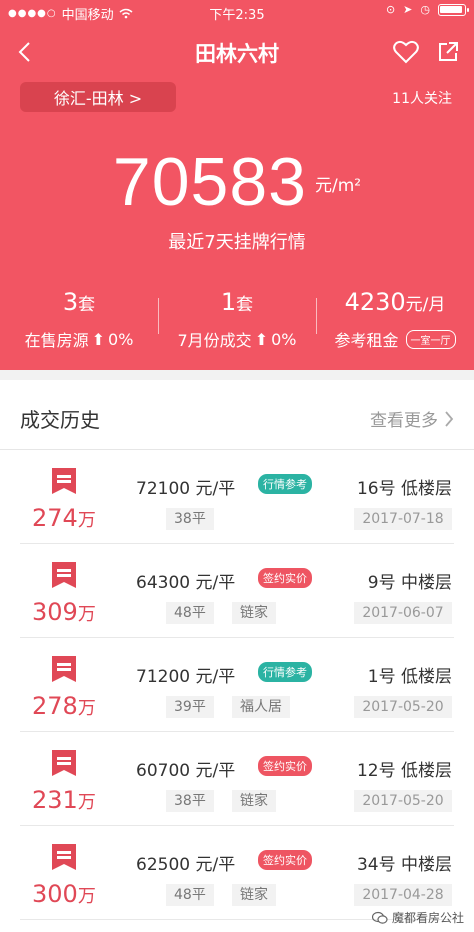  Describe the element at coordinates (403, 895) in the screenshot. I see `deal-date: 2017-04-28` at that location.